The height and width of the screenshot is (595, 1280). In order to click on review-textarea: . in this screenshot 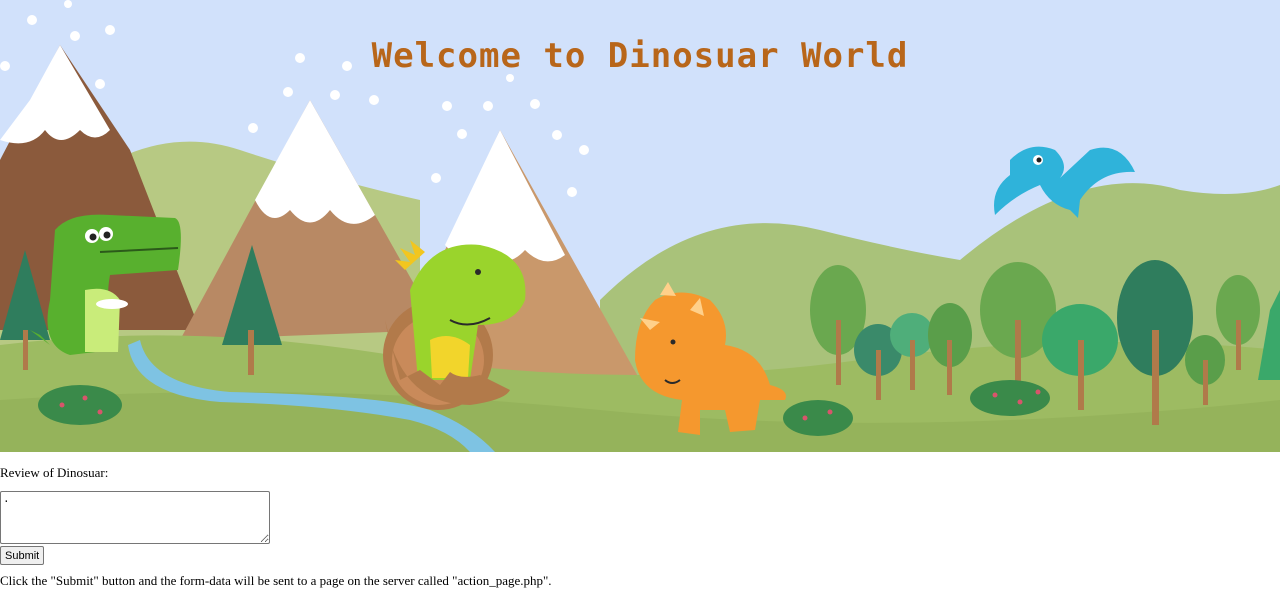, I will do `click(135, 517)`.